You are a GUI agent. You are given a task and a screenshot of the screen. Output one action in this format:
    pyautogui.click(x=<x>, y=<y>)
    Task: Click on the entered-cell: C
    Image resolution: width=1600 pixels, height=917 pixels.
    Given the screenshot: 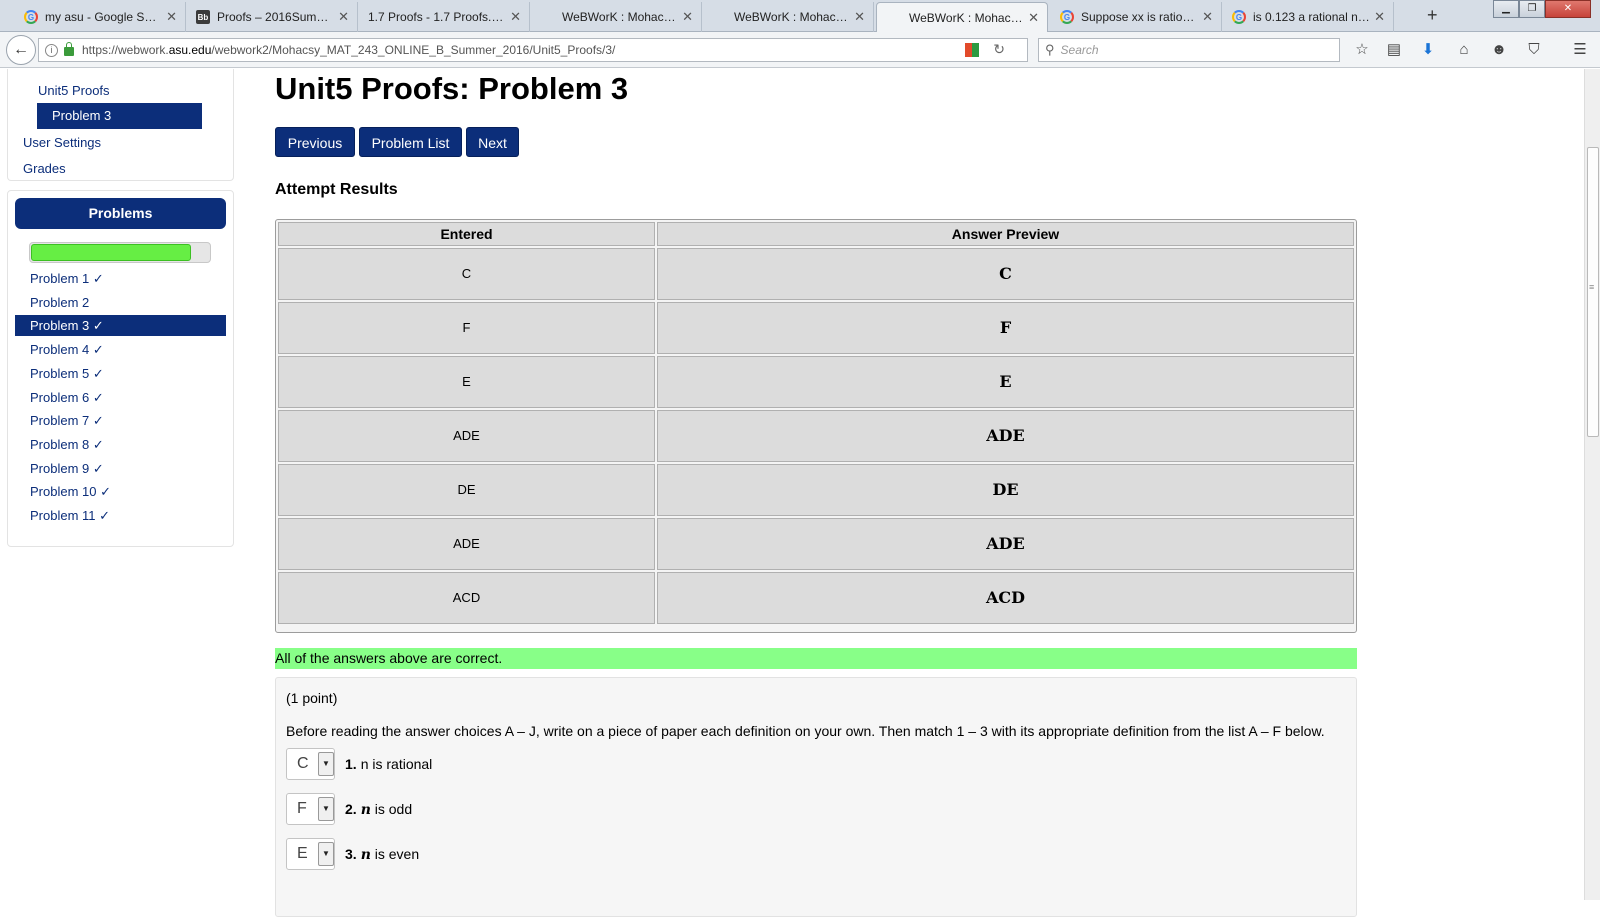 What is the action you would take?
    pyautogui.click(x=466, y=274)
    